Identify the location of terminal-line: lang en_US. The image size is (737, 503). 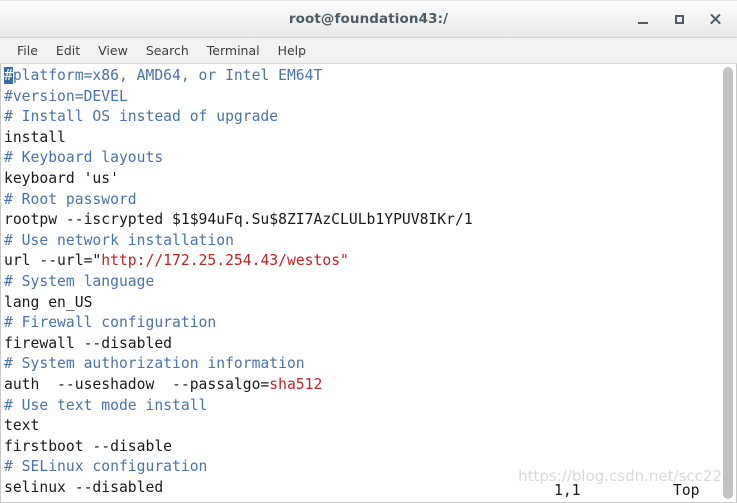
(362, 303).